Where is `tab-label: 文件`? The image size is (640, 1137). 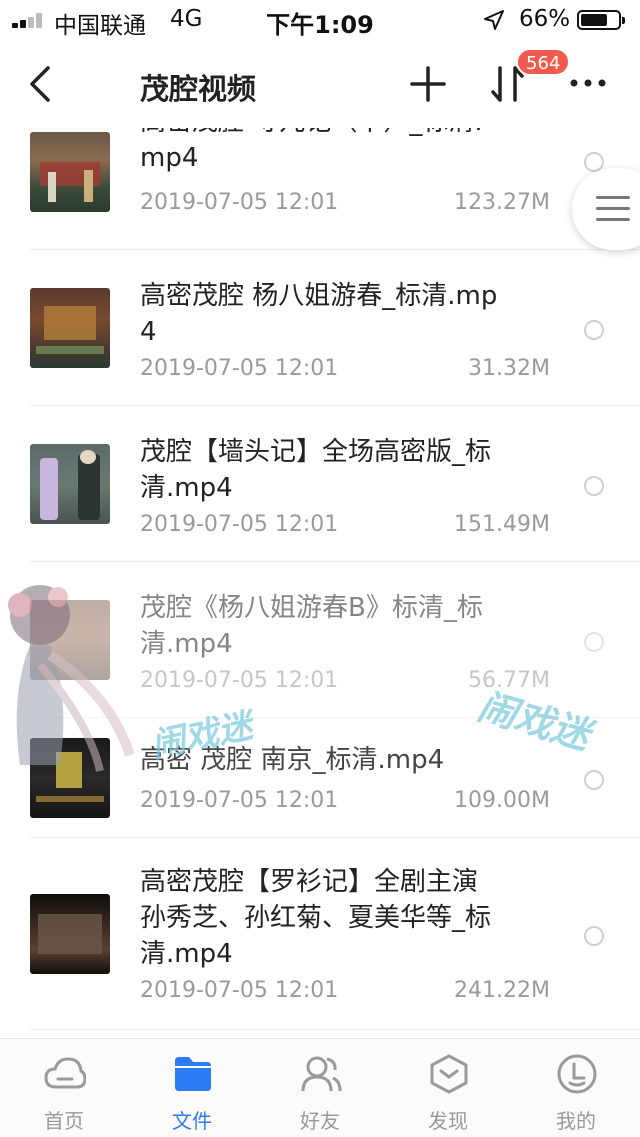 tab-label: 文件 is located at coordinates (192, 1121).